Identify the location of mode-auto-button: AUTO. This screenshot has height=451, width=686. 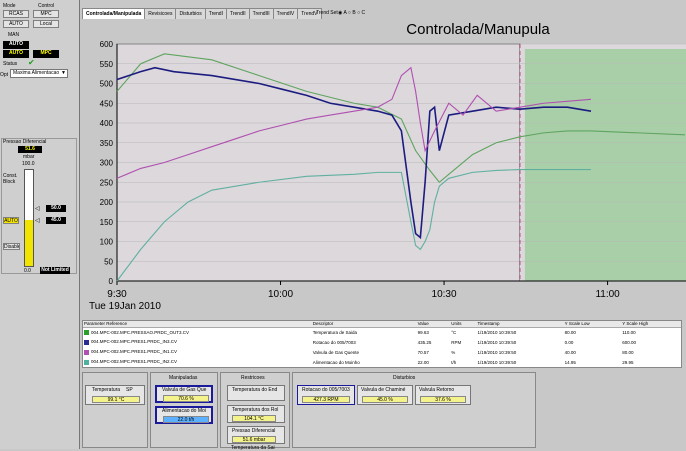
(16, 24).